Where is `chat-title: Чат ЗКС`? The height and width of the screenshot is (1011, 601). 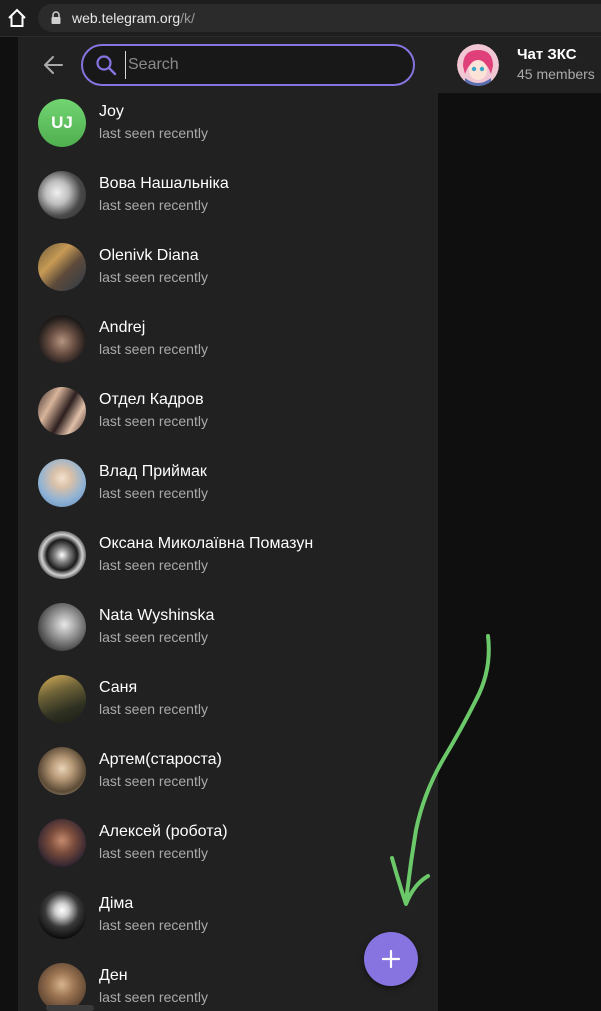 chat-title: Чат ЗКС is located at coordinates (547, 54).